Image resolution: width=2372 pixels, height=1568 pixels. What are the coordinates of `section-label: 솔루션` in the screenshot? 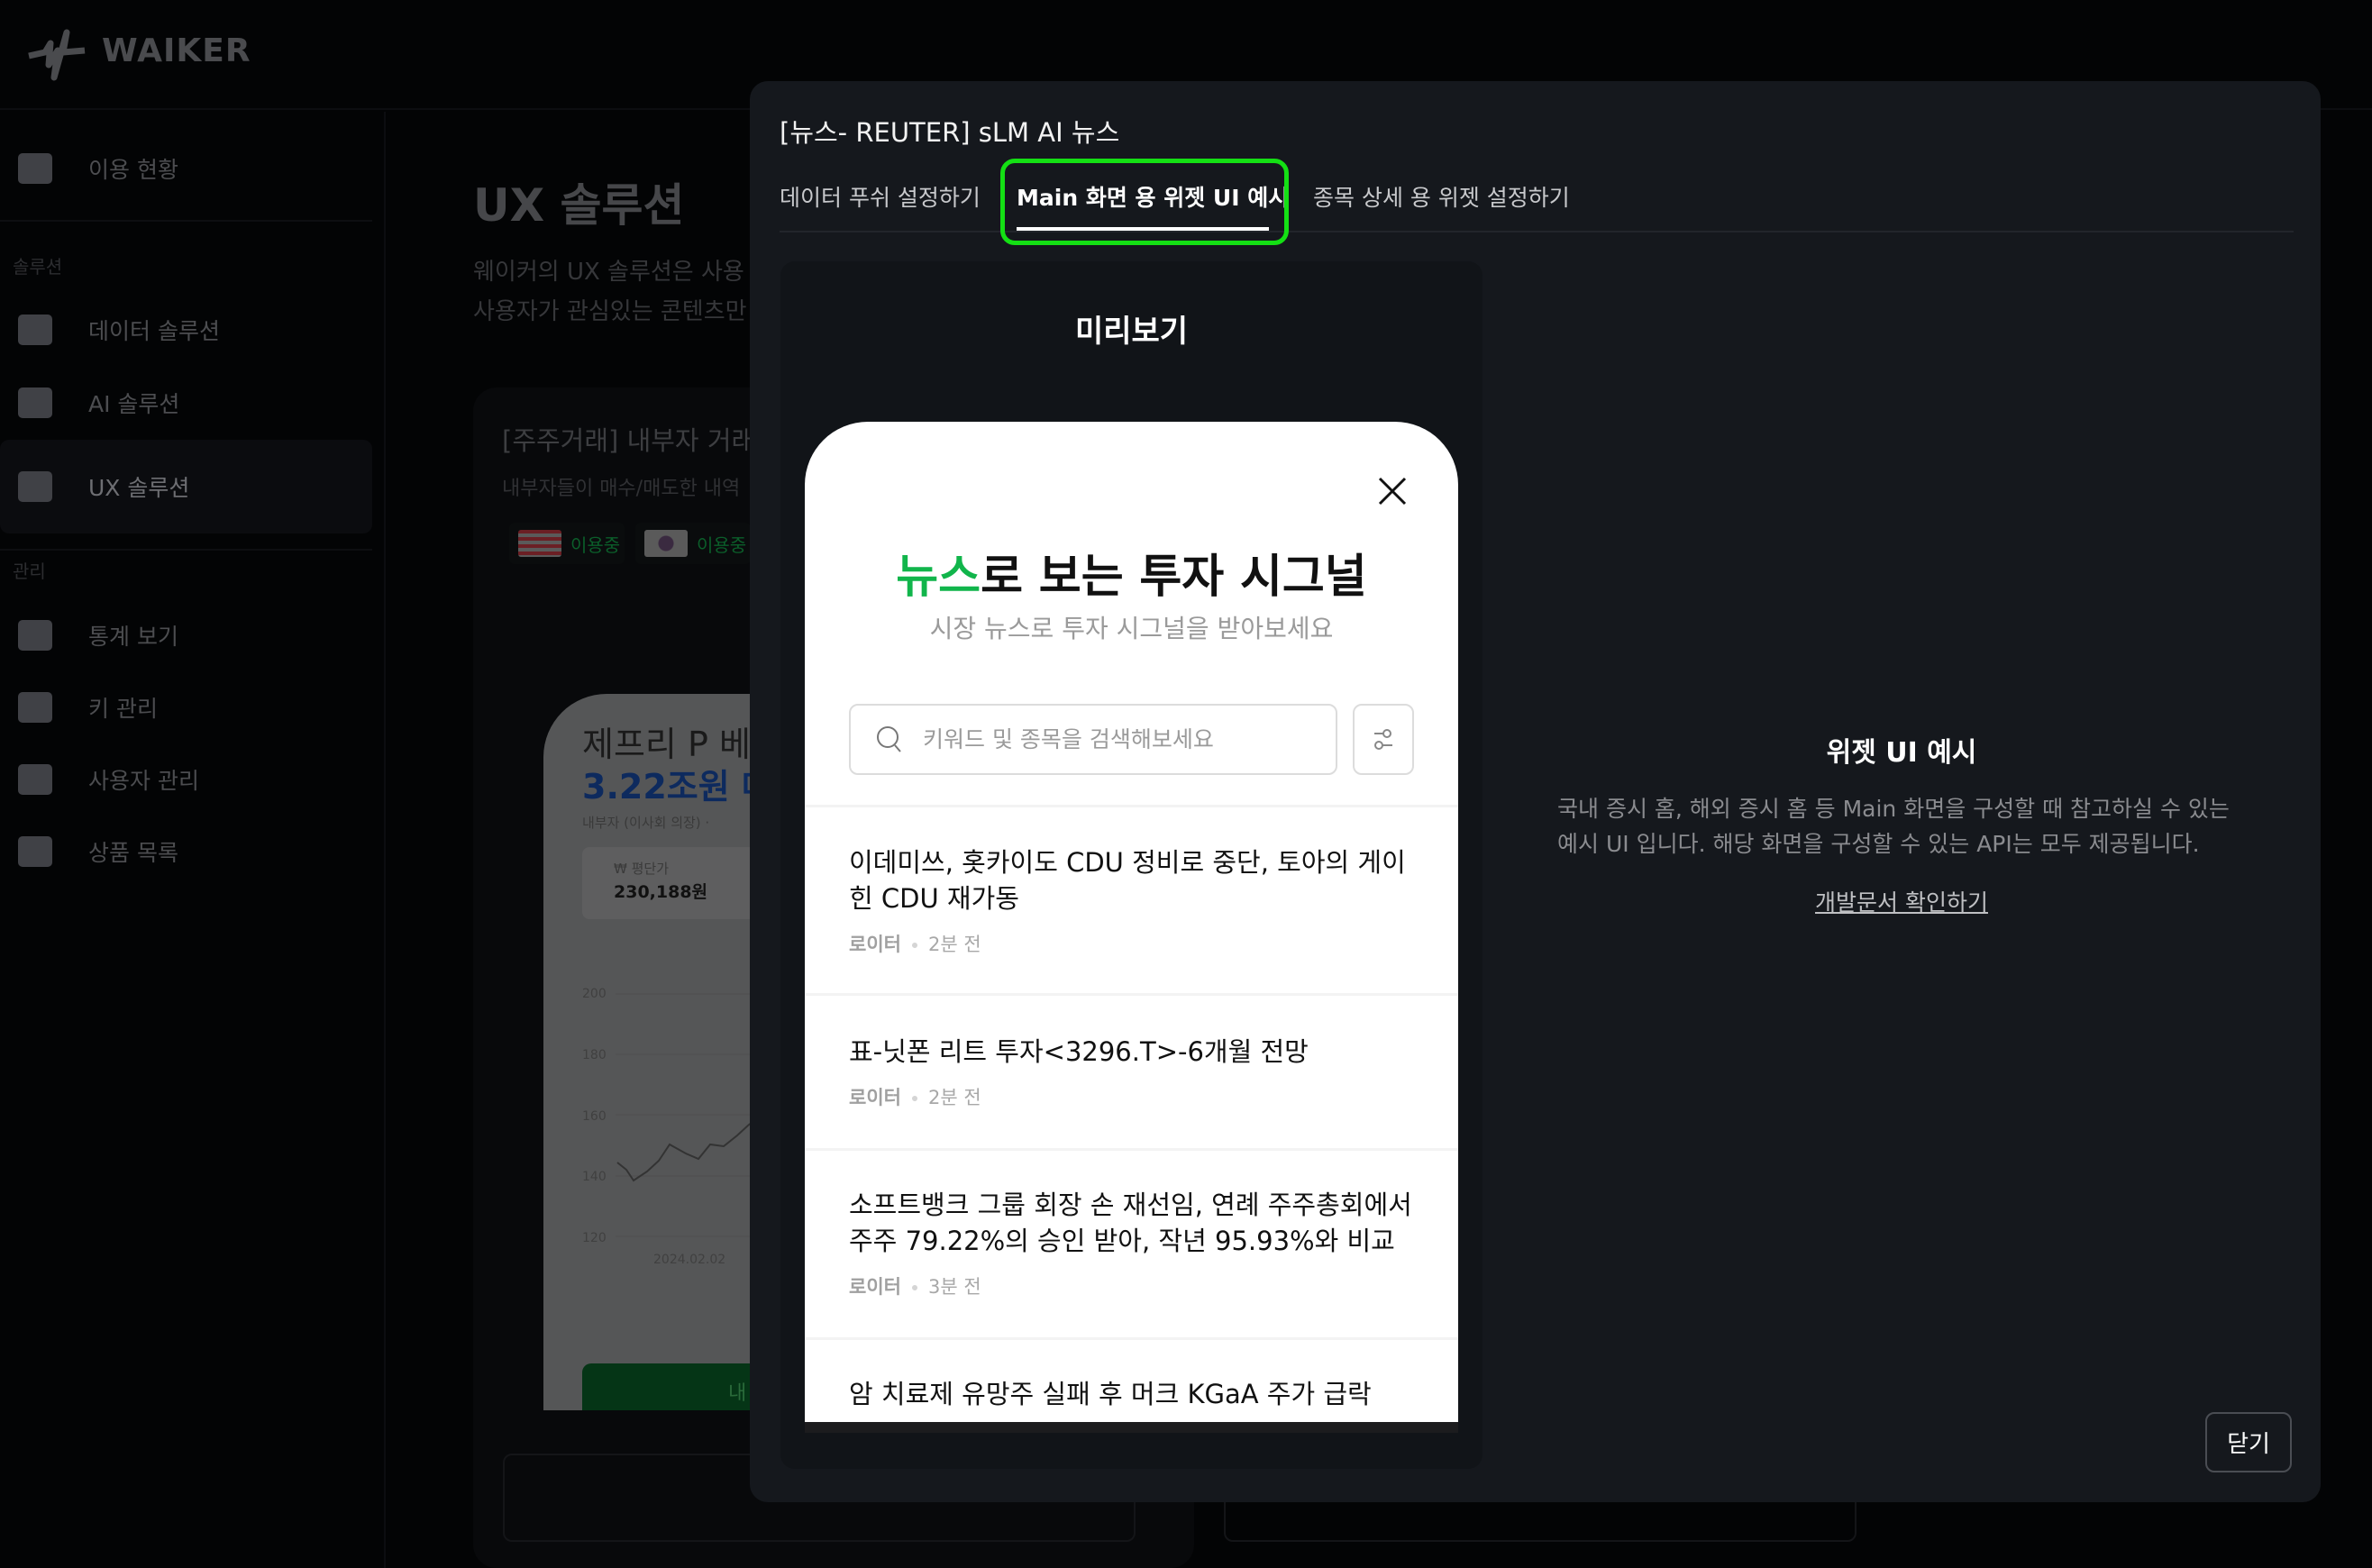 It's located at (38, 267).